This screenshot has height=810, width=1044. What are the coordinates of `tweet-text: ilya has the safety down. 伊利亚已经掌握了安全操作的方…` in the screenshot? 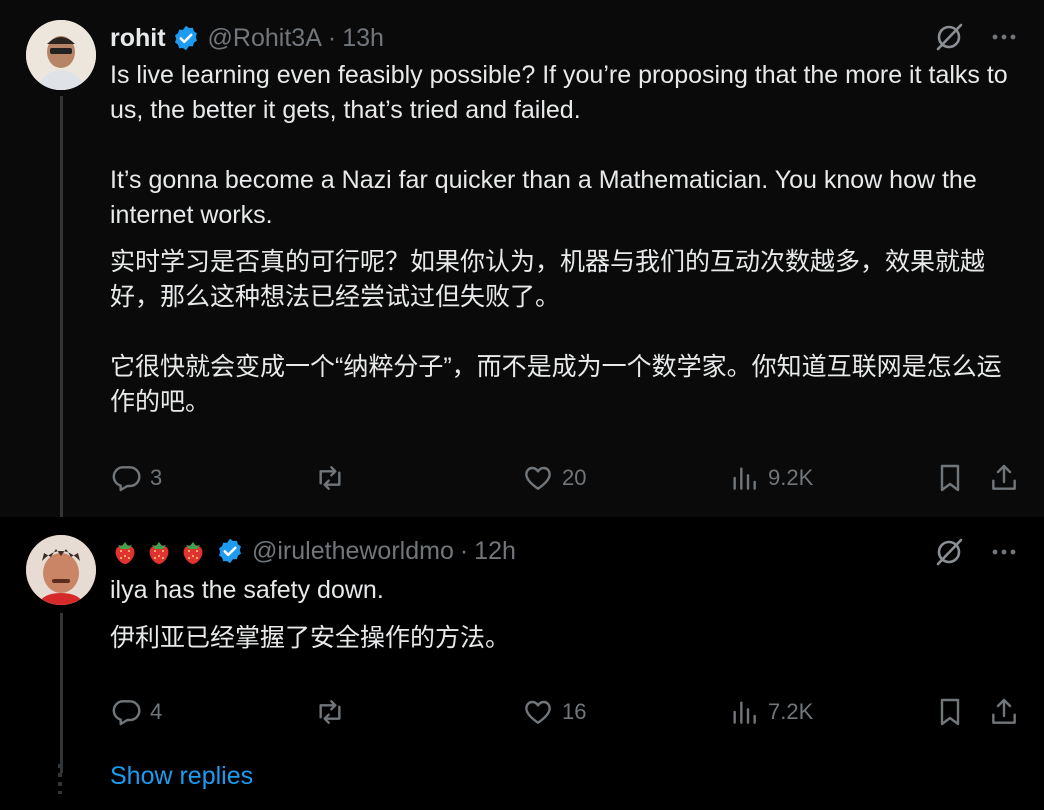 It's located at (560, 614).